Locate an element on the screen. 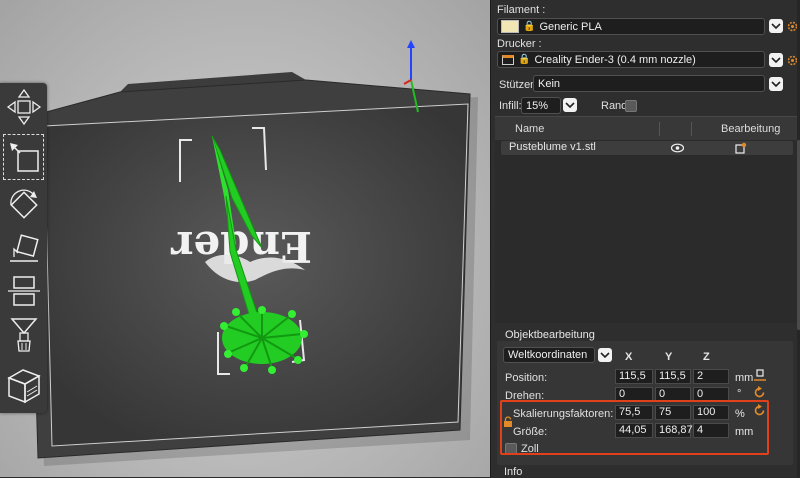  scale-tool is located at coordinates (23, 157).